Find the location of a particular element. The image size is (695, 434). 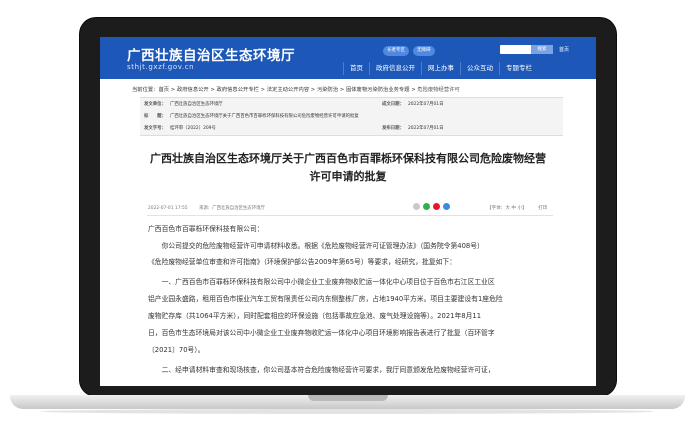

source-value: 广西壮族自治区生态环境厅 is located at coordinates (238, 208).